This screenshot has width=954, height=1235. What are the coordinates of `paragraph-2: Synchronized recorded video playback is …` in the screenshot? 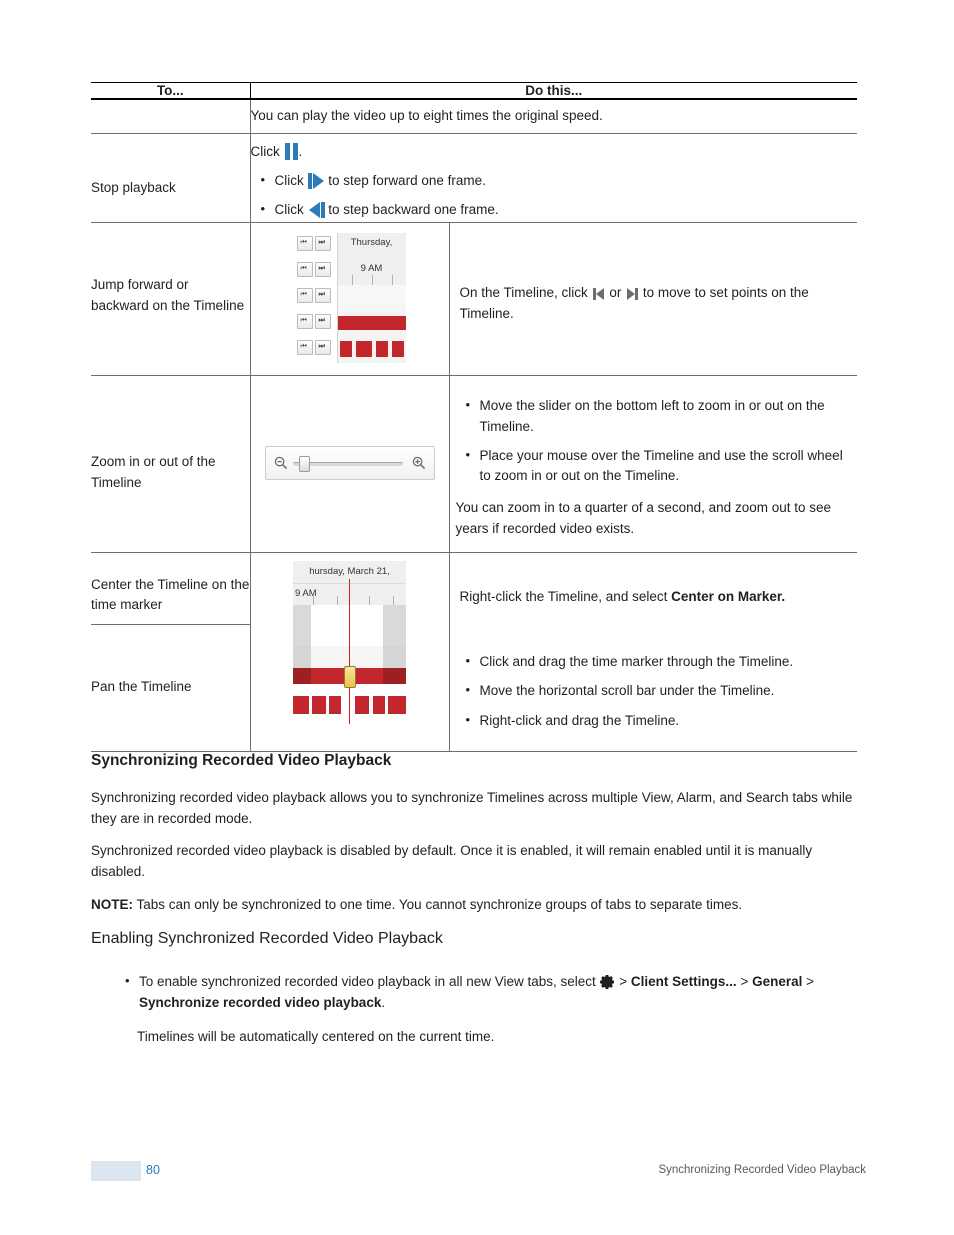 It's located at (452, 861).